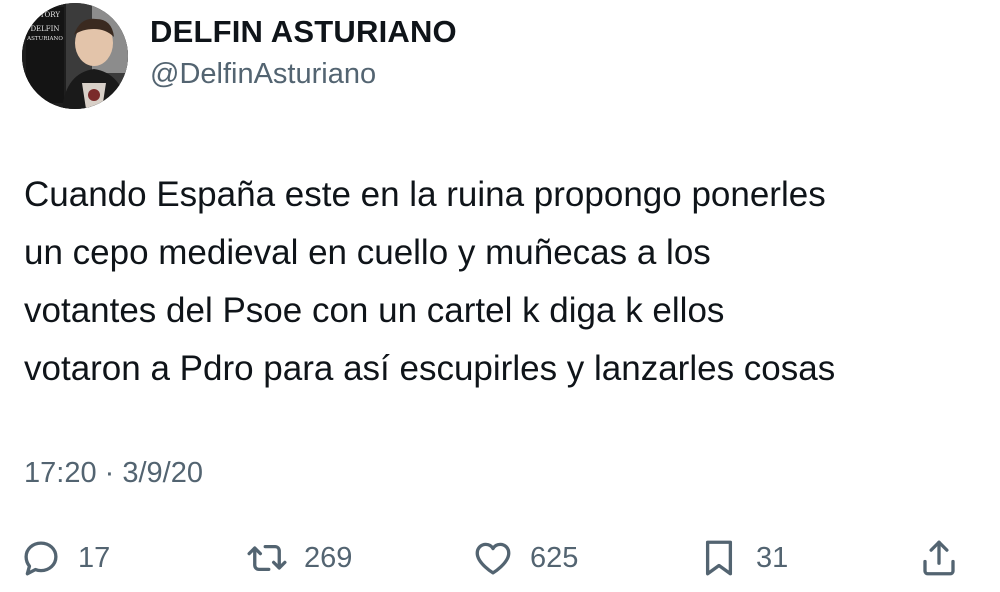 The image size is (1000, 592). Describe the element at coordinates (44, 15) in the screenshot. I see `avatar-text-1: ASTORY` at that location.